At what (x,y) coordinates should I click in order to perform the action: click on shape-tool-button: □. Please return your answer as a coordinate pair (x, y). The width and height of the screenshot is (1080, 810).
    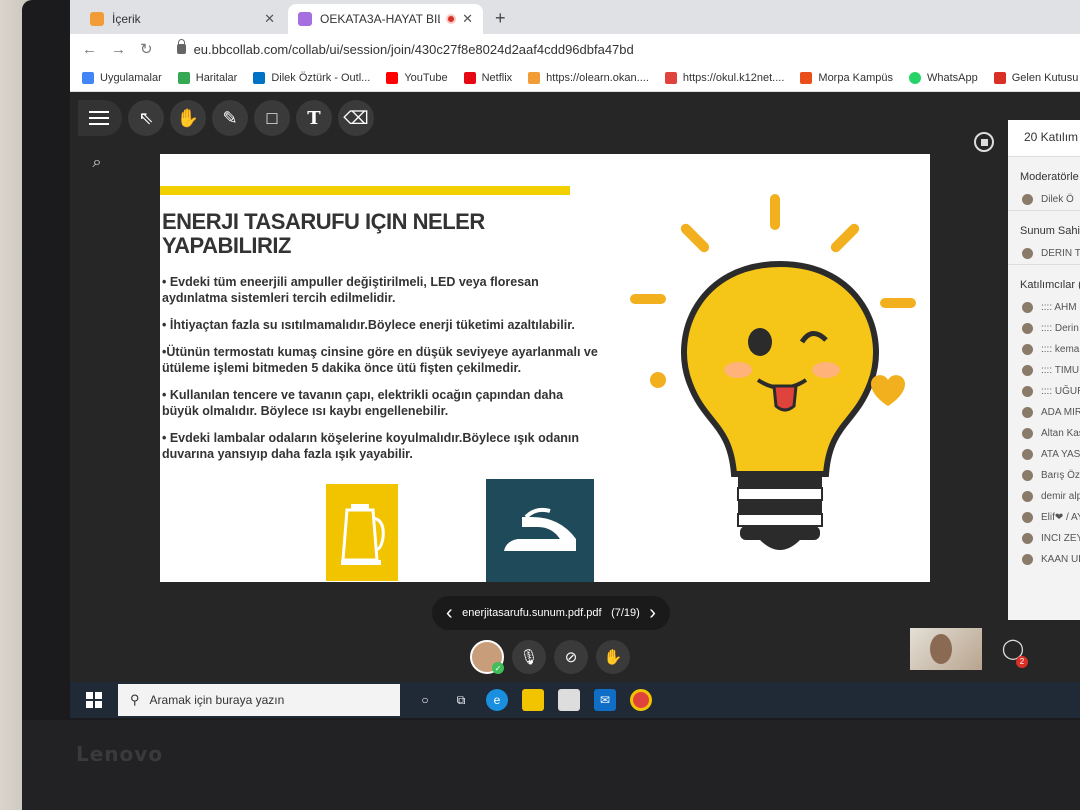
    Looking at the image, I should click on (272, 118).